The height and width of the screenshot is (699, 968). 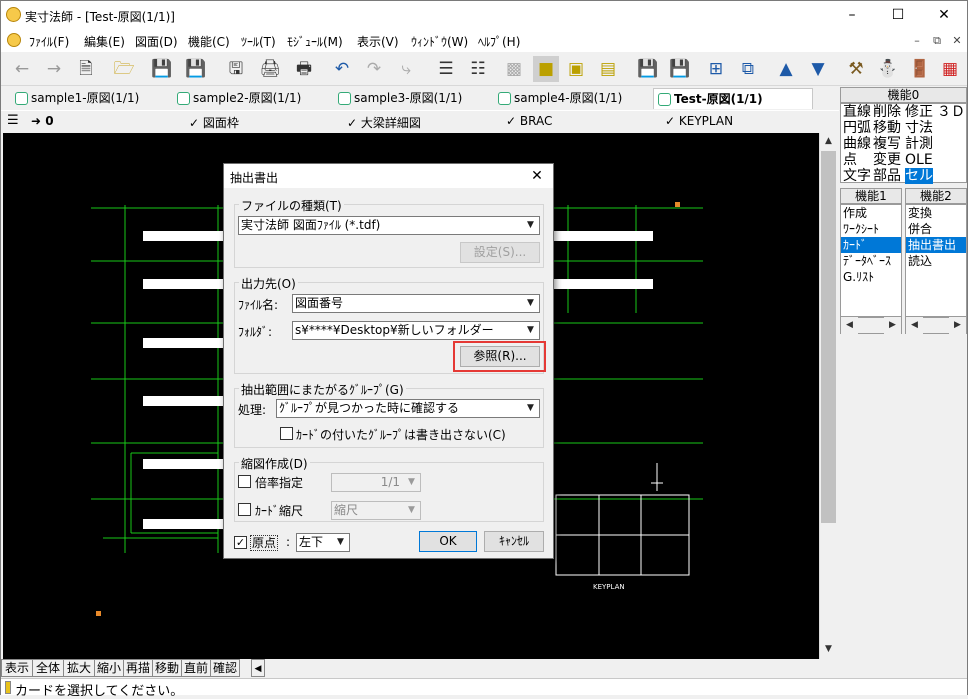 What do you see at coordinates (748, 69) in the screenshot?
I see `cascade-window-icon: ⧉` at bounding box center [748, 69].